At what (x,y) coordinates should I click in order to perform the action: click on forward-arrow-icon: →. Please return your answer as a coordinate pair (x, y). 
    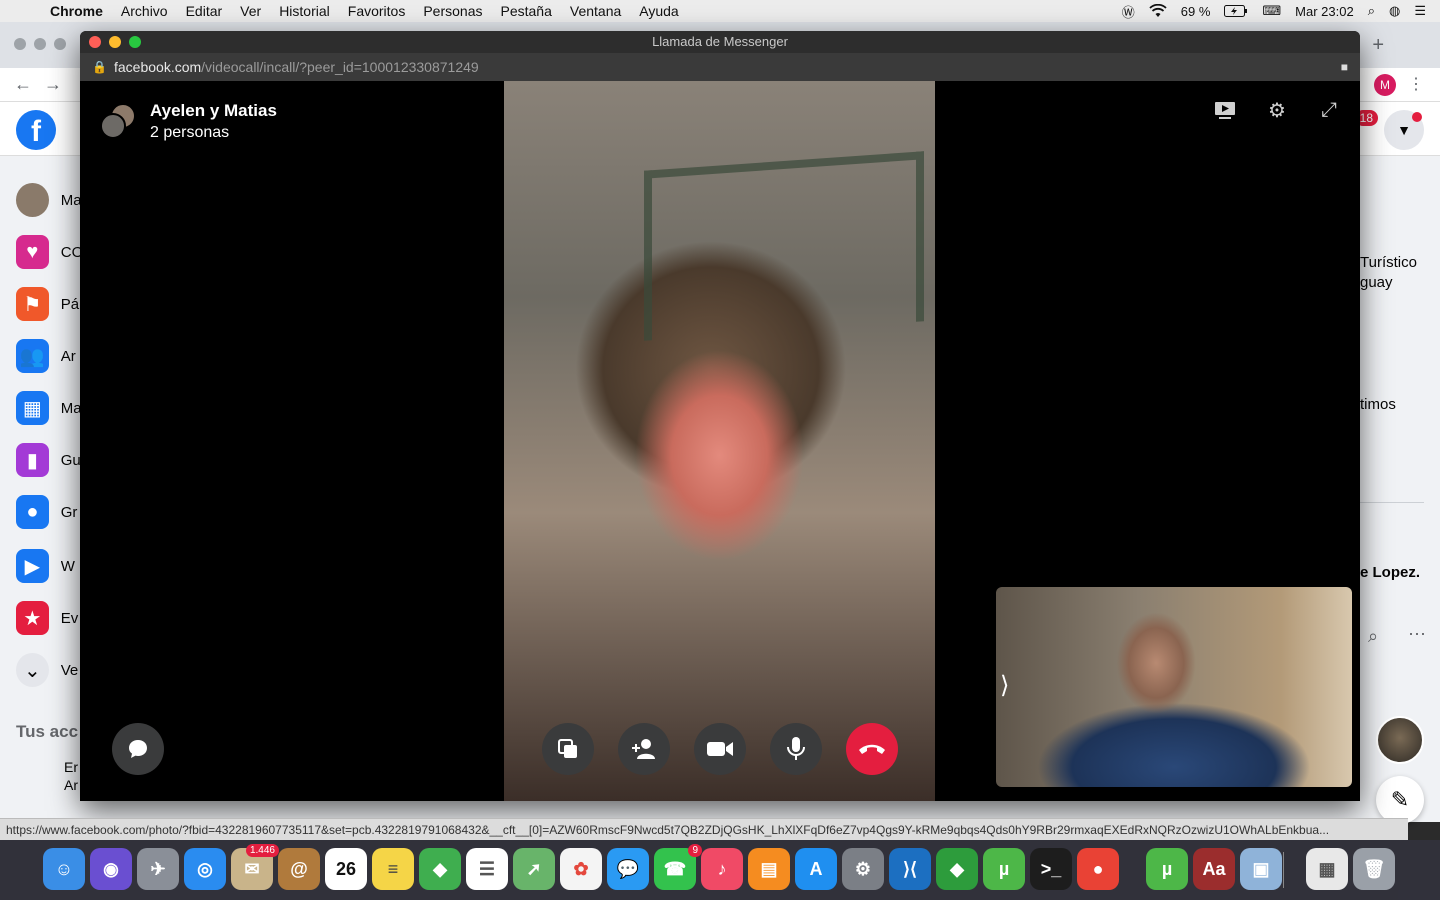
    Looking at the image, I should click on (53, 84).